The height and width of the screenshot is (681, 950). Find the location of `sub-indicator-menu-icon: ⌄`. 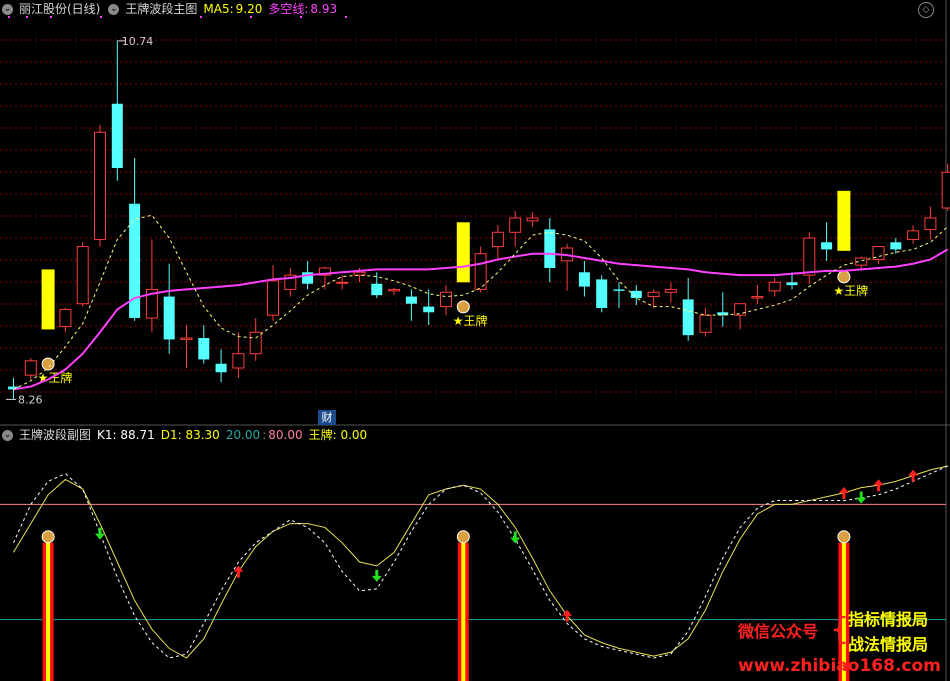

sub-indicator-menu-icon: ⌄ is located at coordinates (7, 435).